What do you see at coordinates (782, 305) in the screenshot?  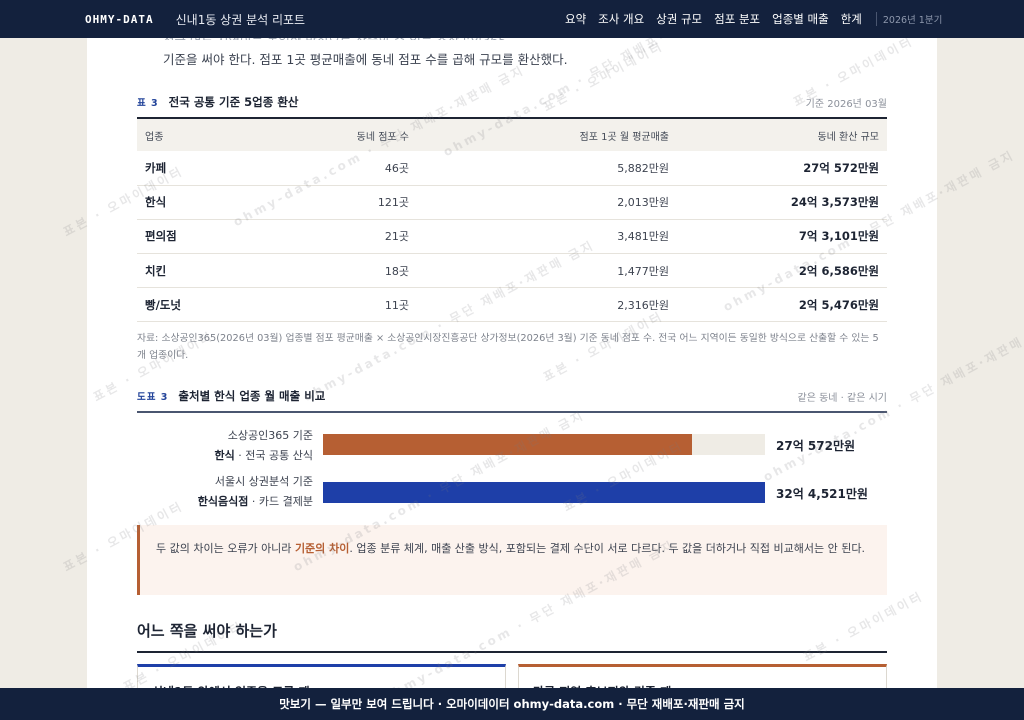 I see `cell-local-scale: 2억 5,476만원` at bounding box center [782, 305].